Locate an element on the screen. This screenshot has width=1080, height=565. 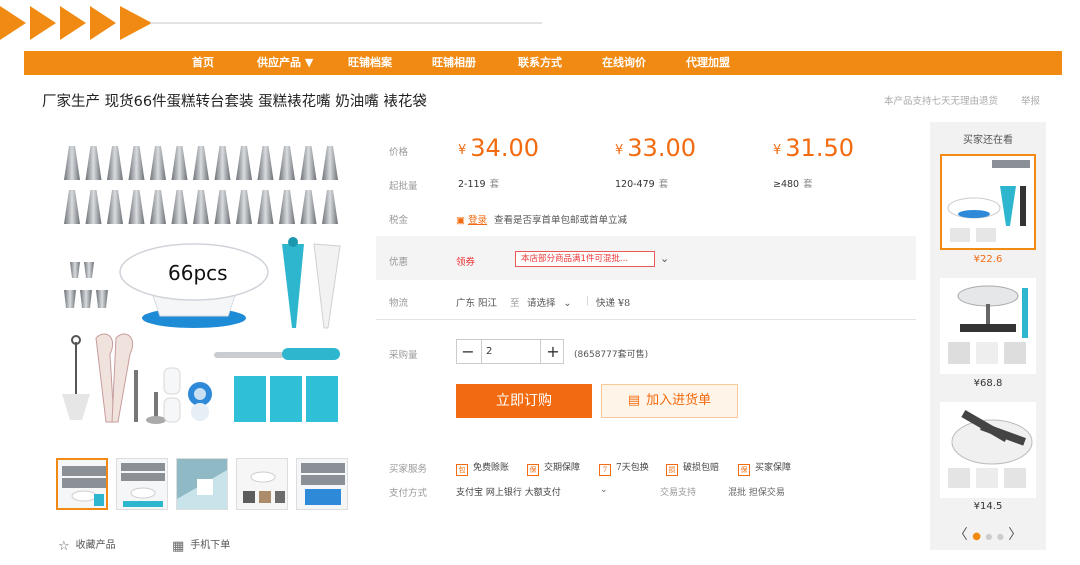
login-link: 登录 is located at coordinates (477, 220).